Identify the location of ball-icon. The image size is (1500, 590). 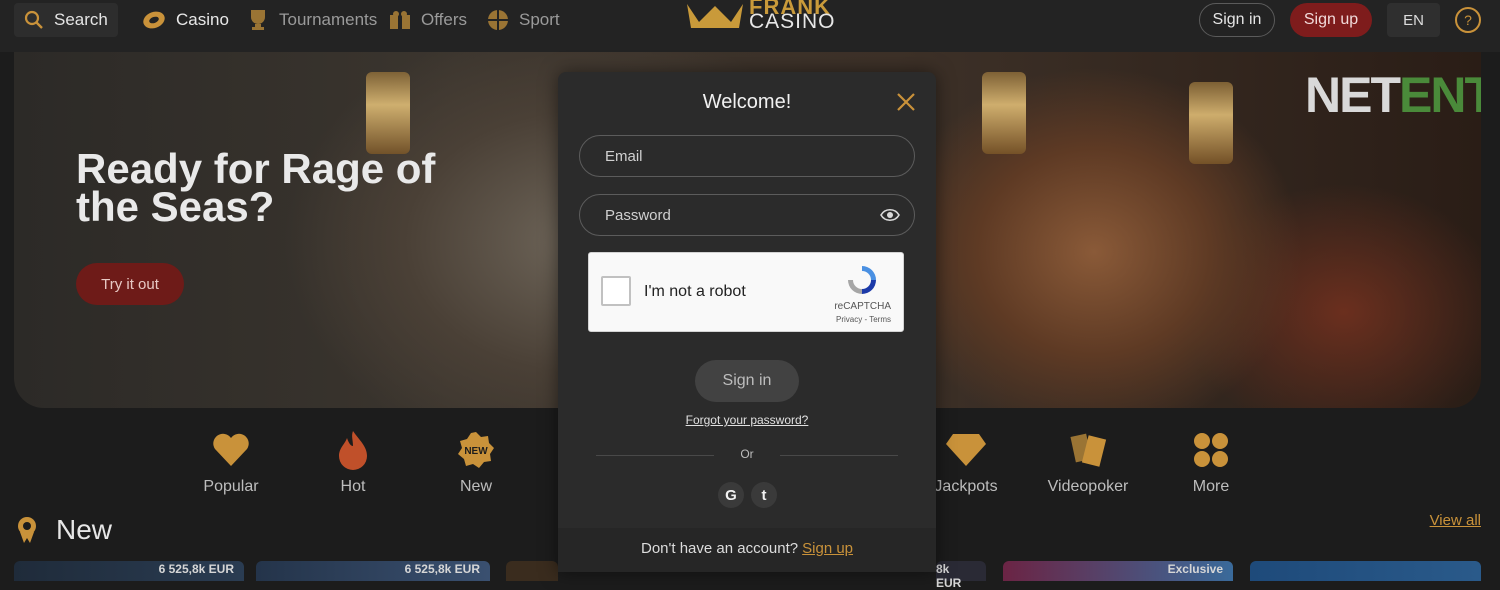
(498, 20).